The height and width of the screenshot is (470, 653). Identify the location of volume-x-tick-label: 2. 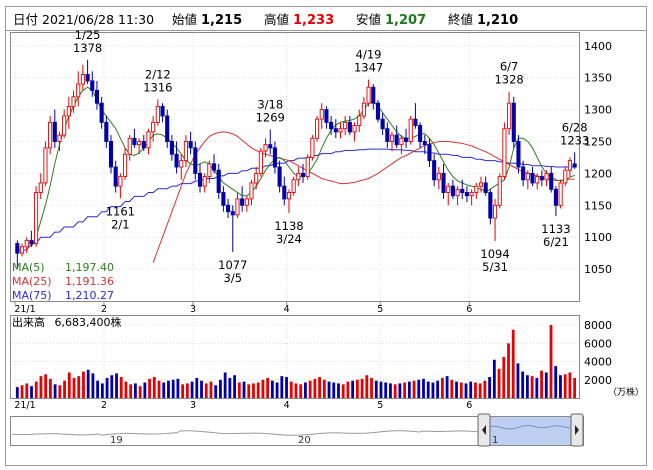
(104, 405).